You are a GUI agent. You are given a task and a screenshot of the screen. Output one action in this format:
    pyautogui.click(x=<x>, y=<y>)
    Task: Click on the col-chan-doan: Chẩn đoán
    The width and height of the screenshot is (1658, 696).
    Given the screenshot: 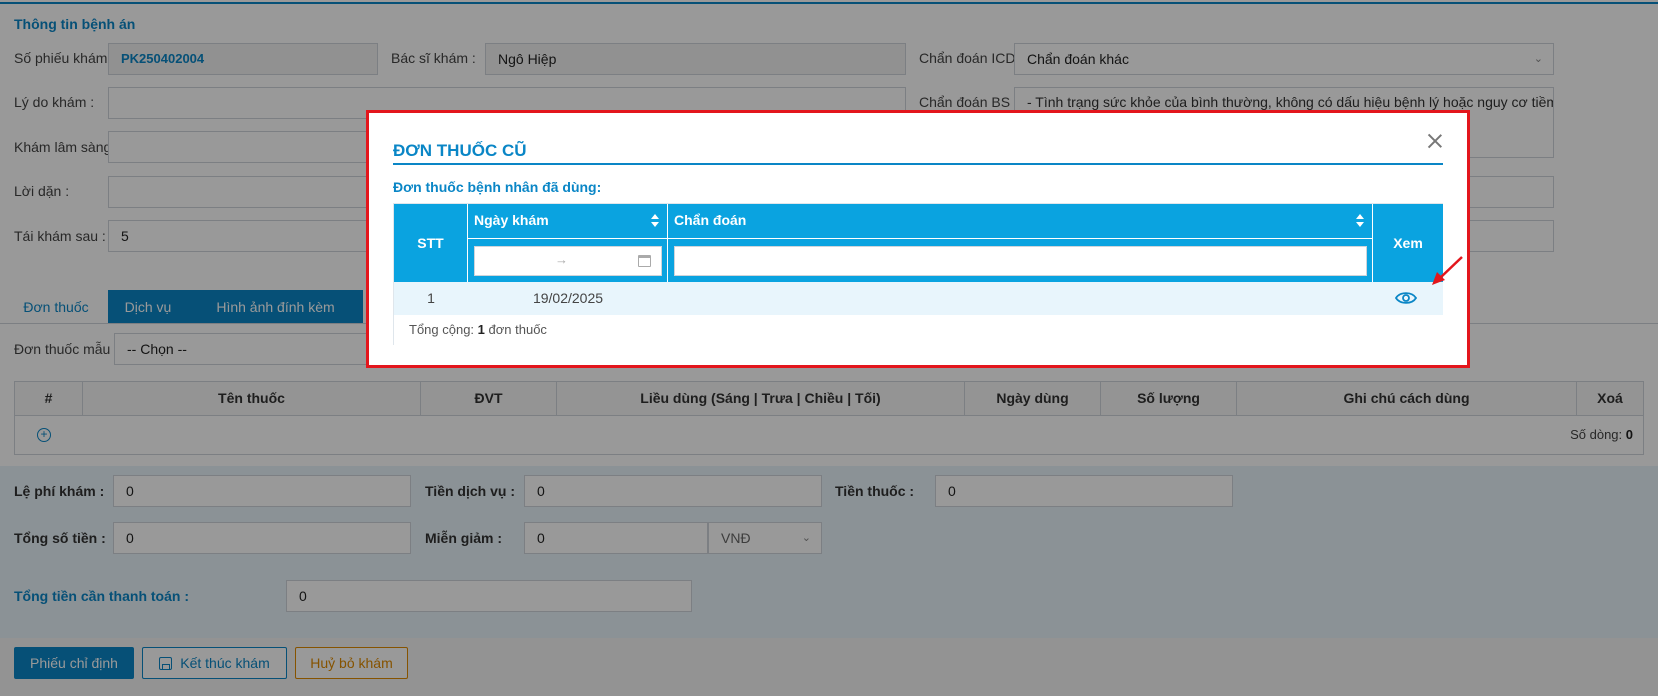 What is the action you would take?
    pyautogui.click(x=1020, y=221)
    